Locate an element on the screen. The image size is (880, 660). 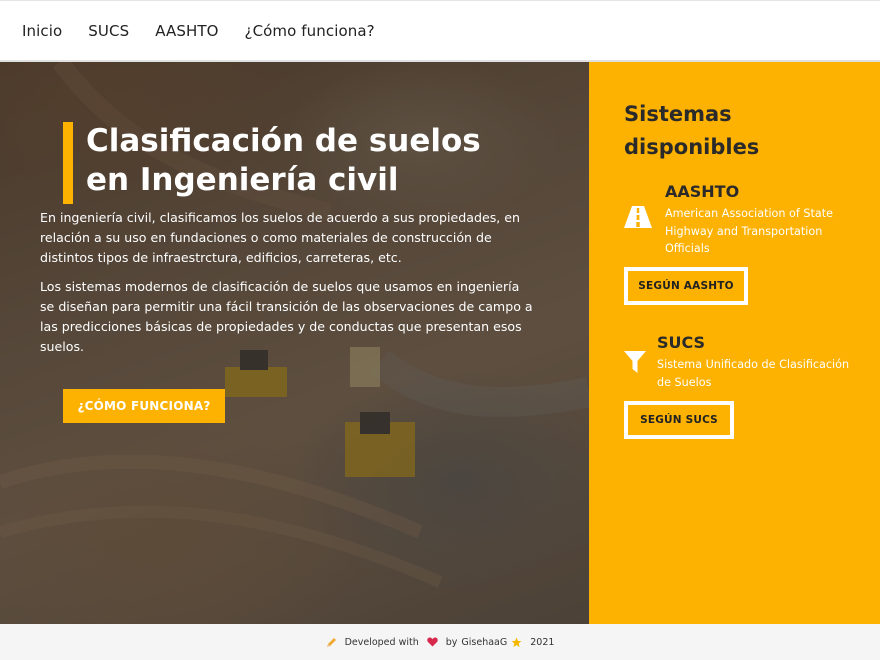
sucs-title: SUCS is located at coordinates (681, 342).